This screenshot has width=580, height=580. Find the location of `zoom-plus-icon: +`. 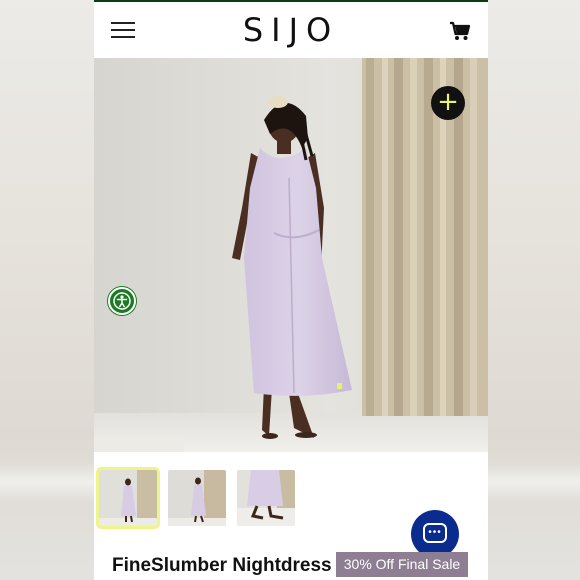

zoom-plus-icon: + is located at coordinates (448, 103).